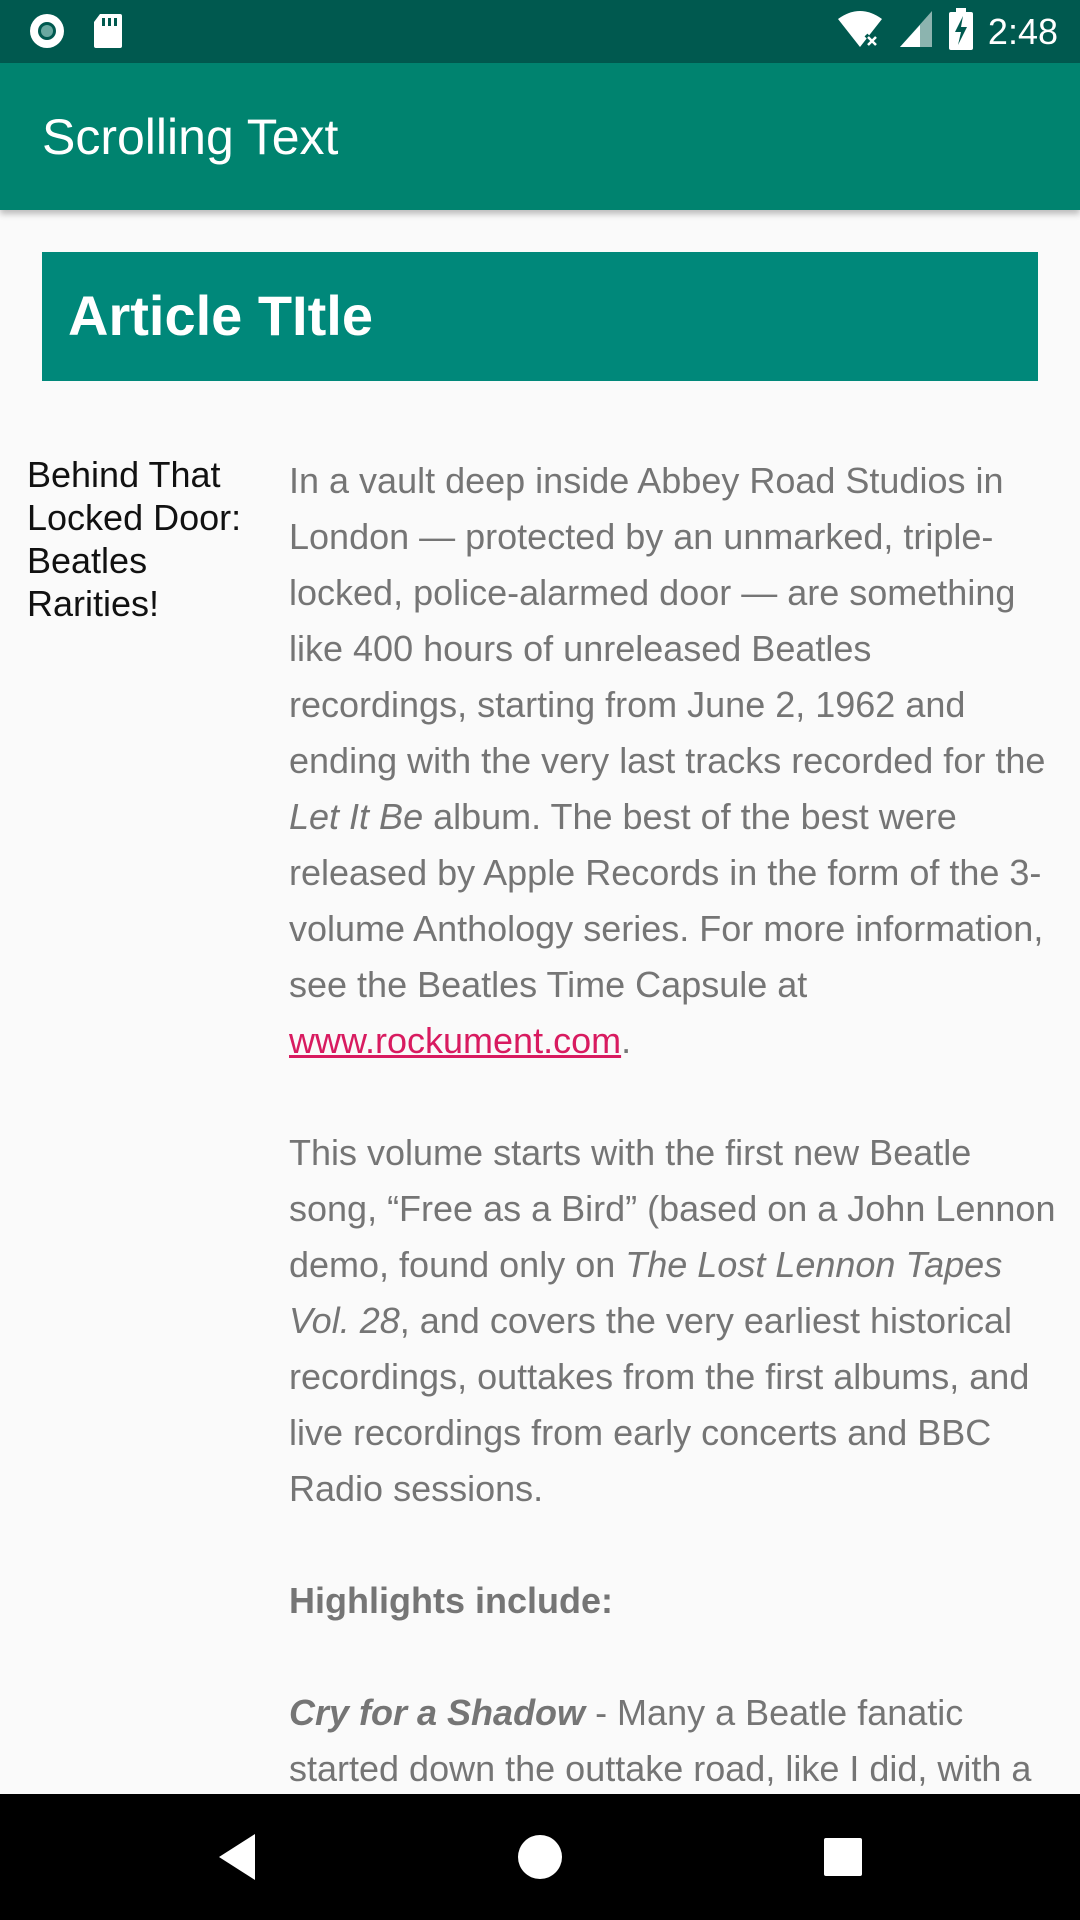  Describe the element at coordinates (947, 31) in the screenshot. I see `status-right-icons: 2:48` at that location.